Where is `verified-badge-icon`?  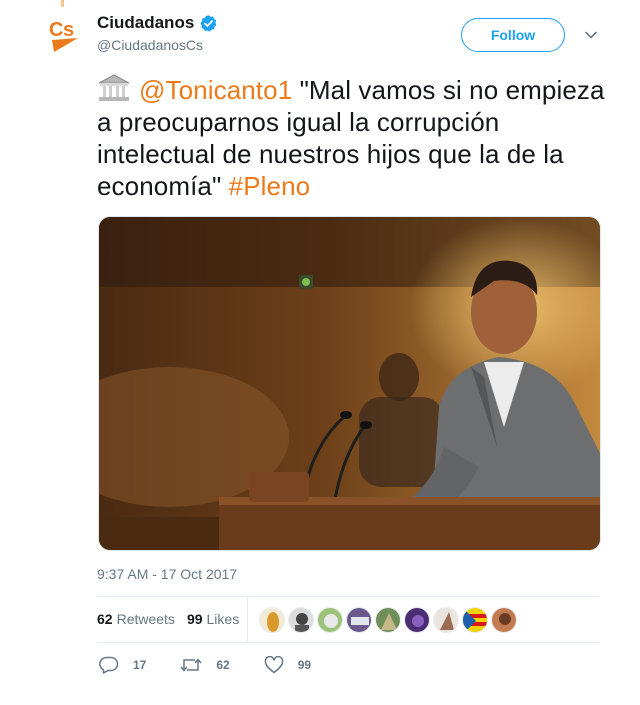
verified-badge-icon is located at coordinates (208, 23).